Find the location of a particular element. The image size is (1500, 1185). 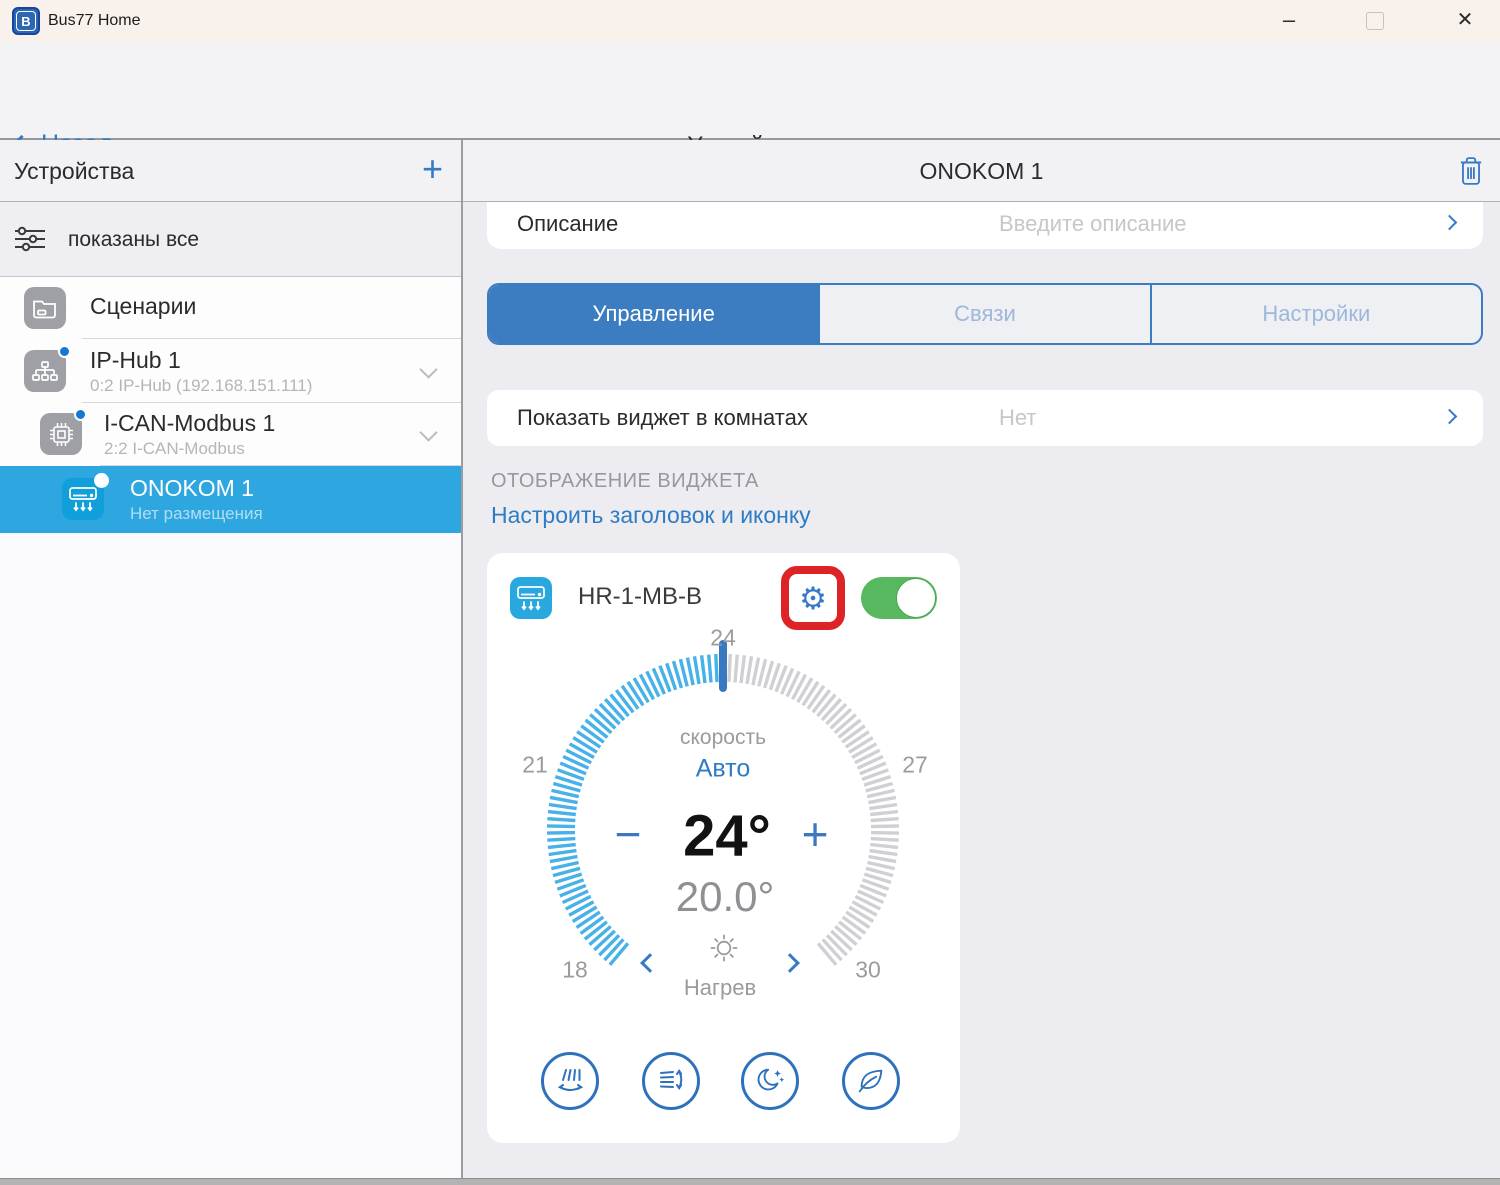

moon-icon is located at coordinates (771, 1079).